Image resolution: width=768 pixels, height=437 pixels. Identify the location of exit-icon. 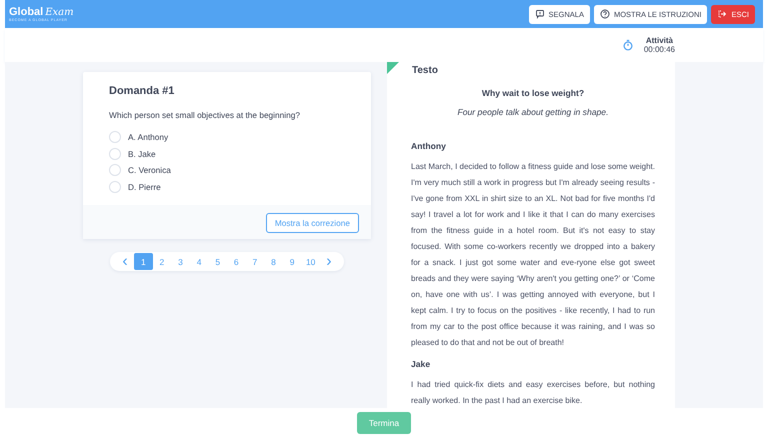
(722, 14).